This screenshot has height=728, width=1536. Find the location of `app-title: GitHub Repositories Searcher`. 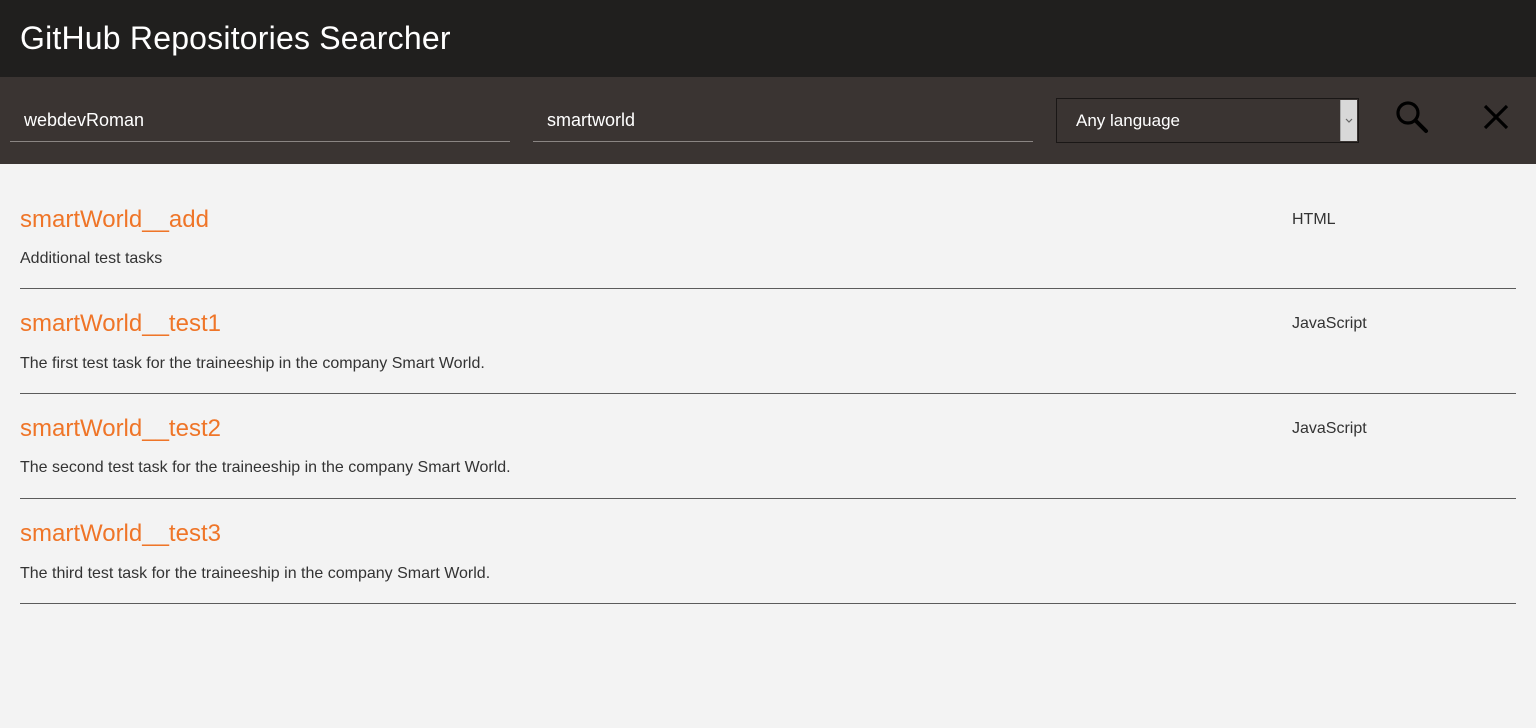

app-title: GitHub Repositories Searcher is located at coordinates (235, 38).